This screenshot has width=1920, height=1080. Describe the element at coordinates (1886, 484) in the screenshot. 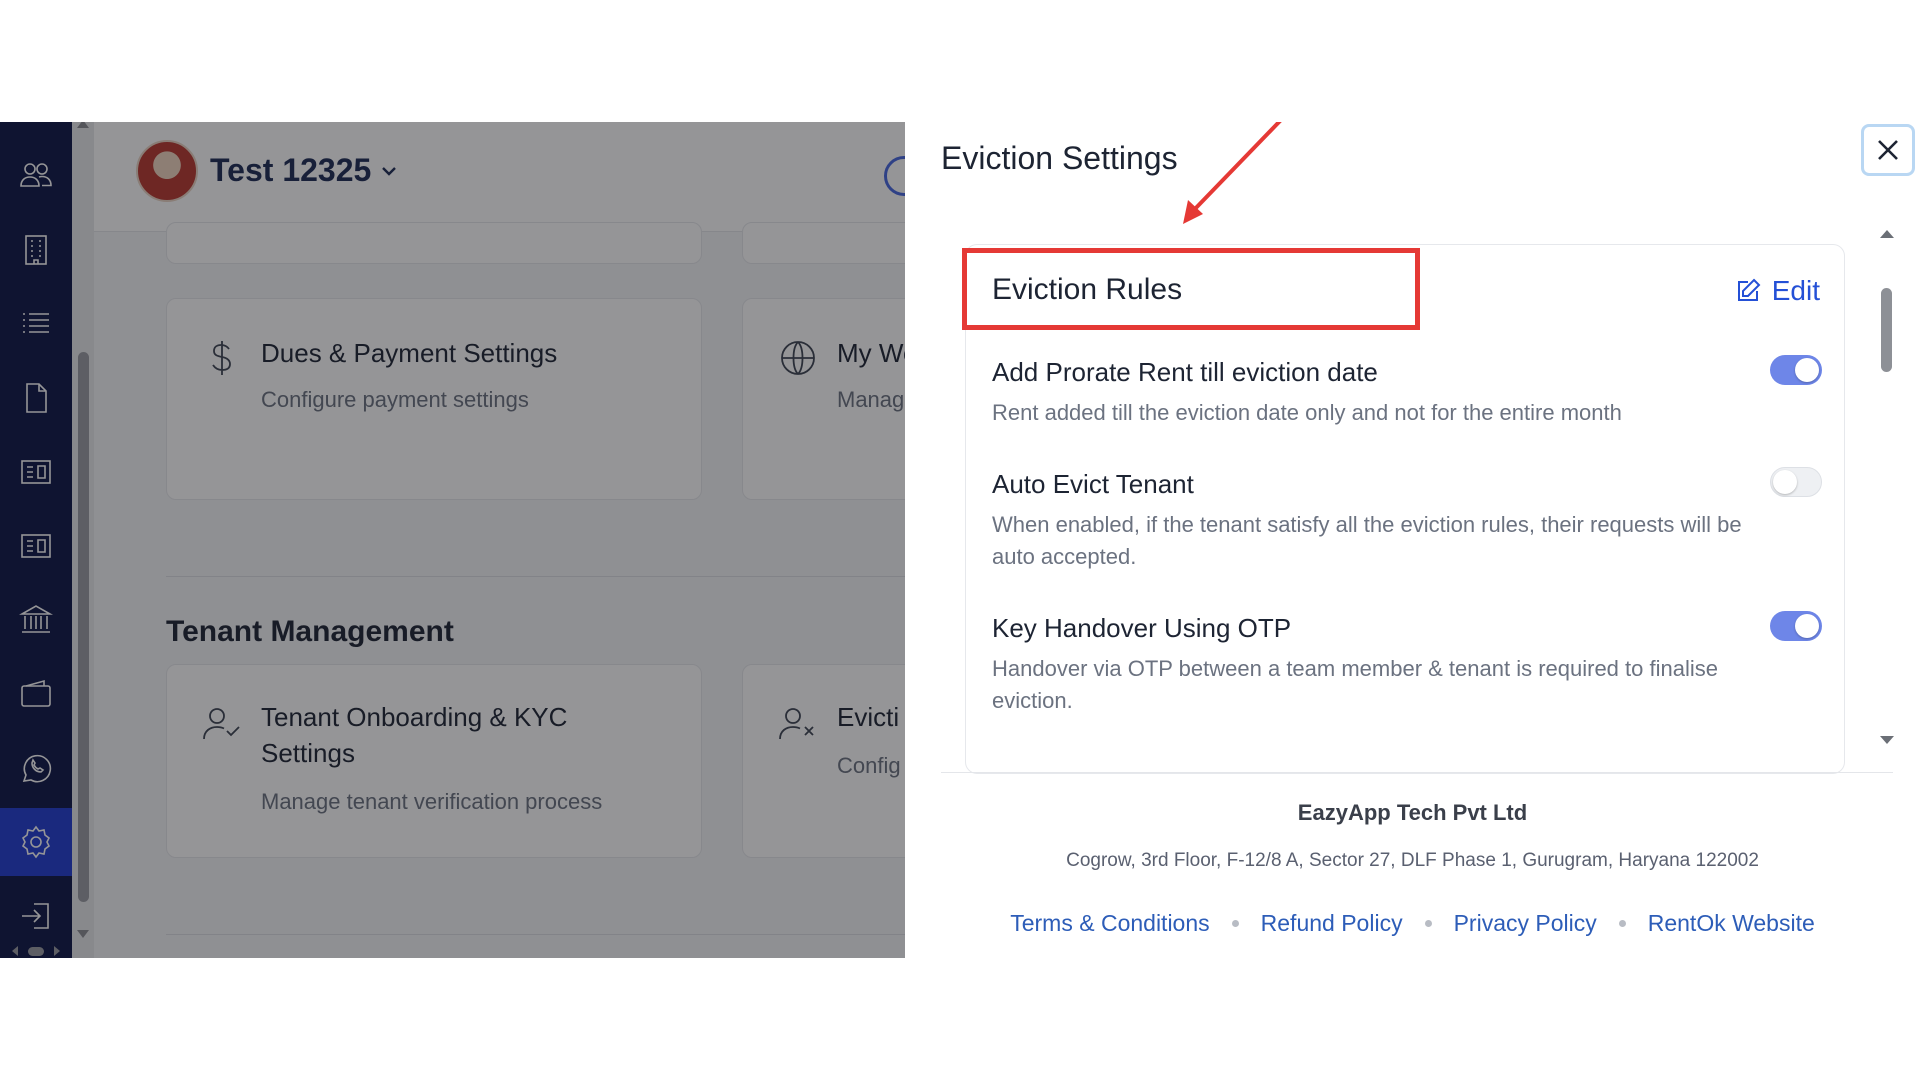

I see `modal-scrollbar` at that location.